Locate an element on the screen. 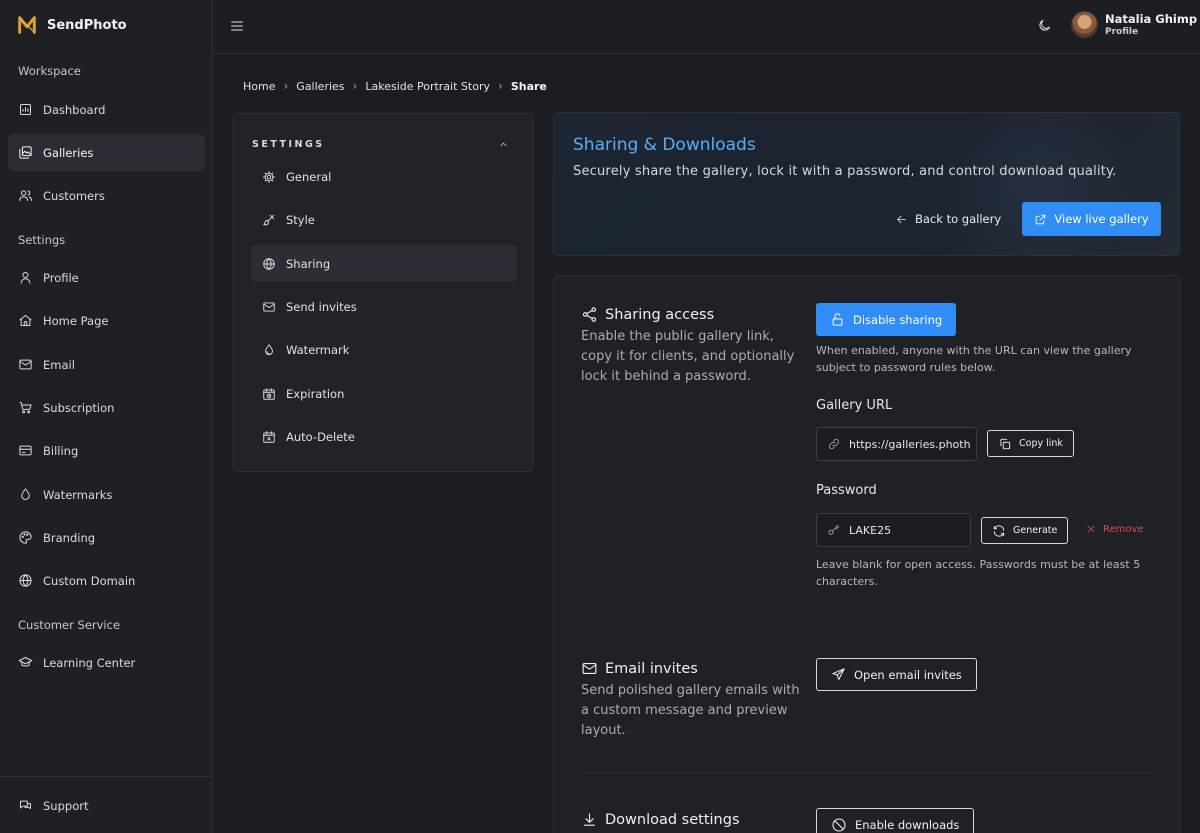 Image resolution: width=1200 pixels, height=833 pixels. settings-item-label: Watermark is located at coordinates (318, 349).